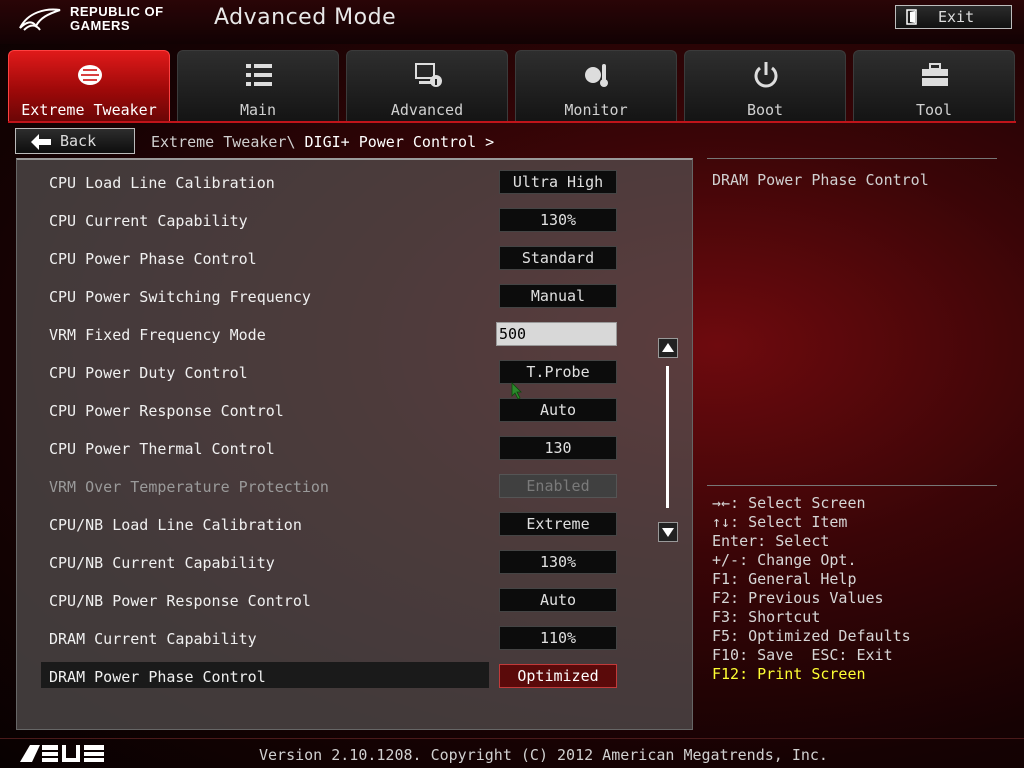  I want to click on key-hint: ↑↓: Select Item, so click(780, 522).